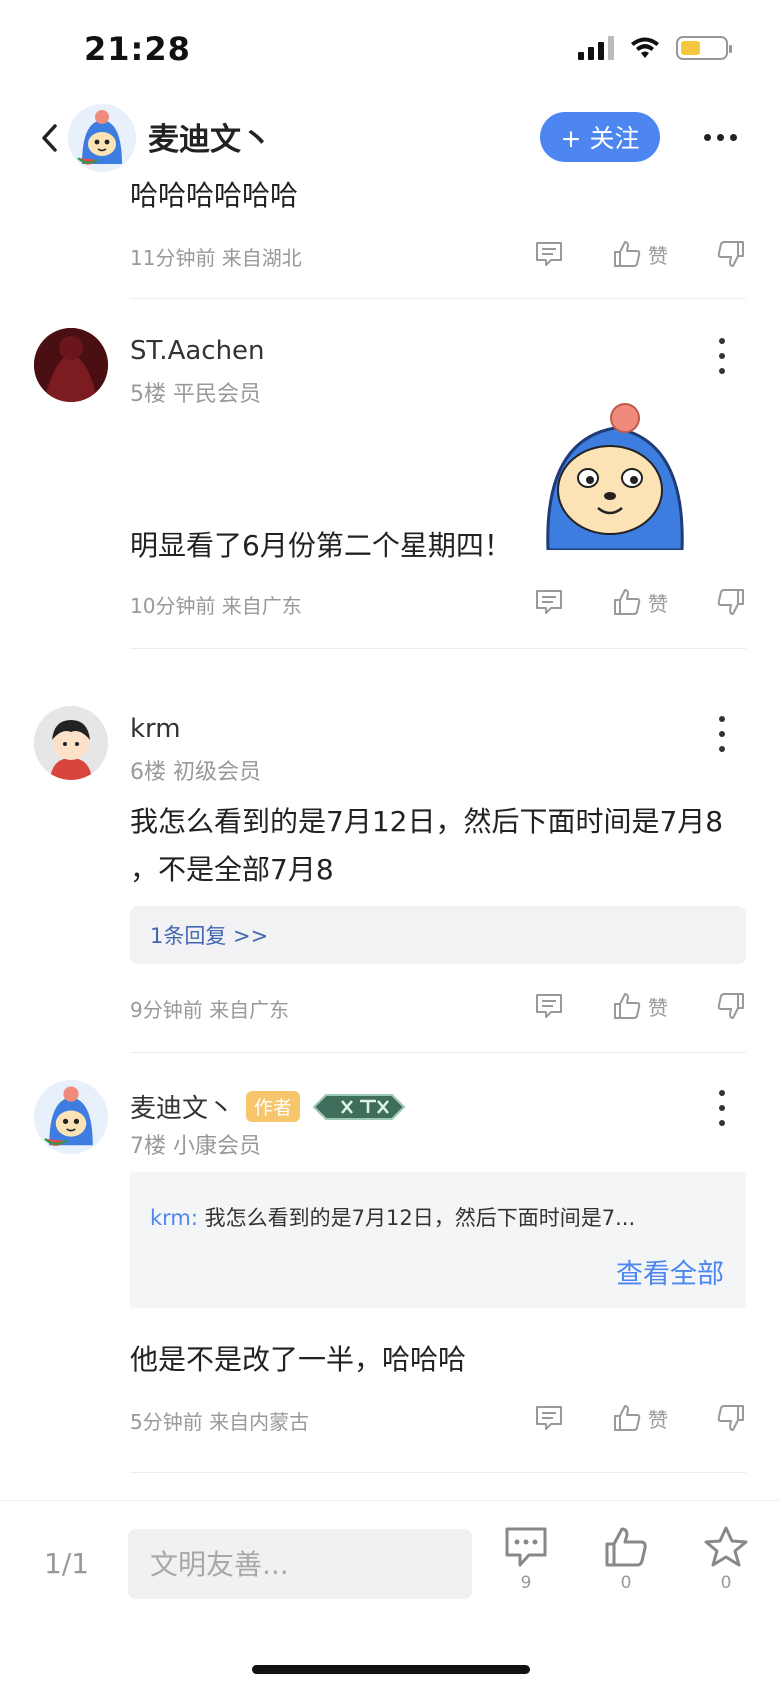  Describe the element at coordinates (210, 1010) in the screenshot. I see `comment-meta: 9分钟前 来自广东` at that location.